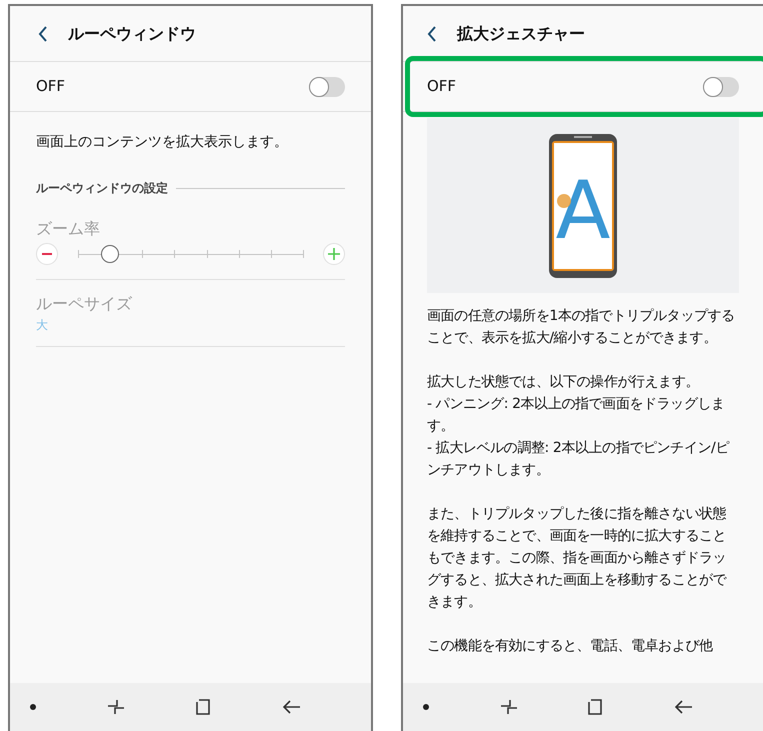 This screenshot has width=763, height=731. What do you see at coordinates (102, 188) in the screenshot?
I see `section-header: ルーペウィンドウの設定` at bounding box center [102, 188].